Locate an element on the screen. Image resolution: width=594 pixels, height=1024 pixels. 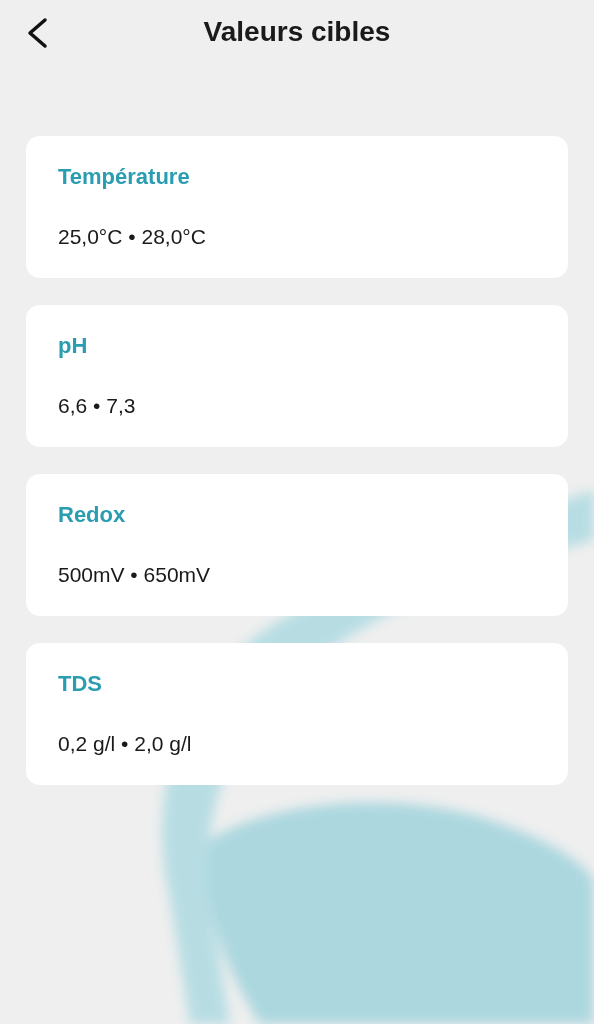
card-label: TDS is located at coordinates (80, 684).